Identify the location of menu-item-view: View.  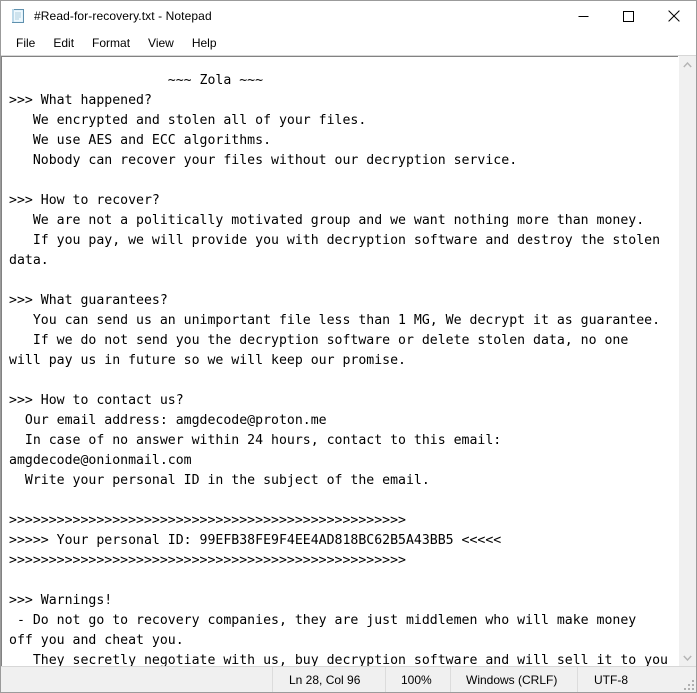
(161, 43).